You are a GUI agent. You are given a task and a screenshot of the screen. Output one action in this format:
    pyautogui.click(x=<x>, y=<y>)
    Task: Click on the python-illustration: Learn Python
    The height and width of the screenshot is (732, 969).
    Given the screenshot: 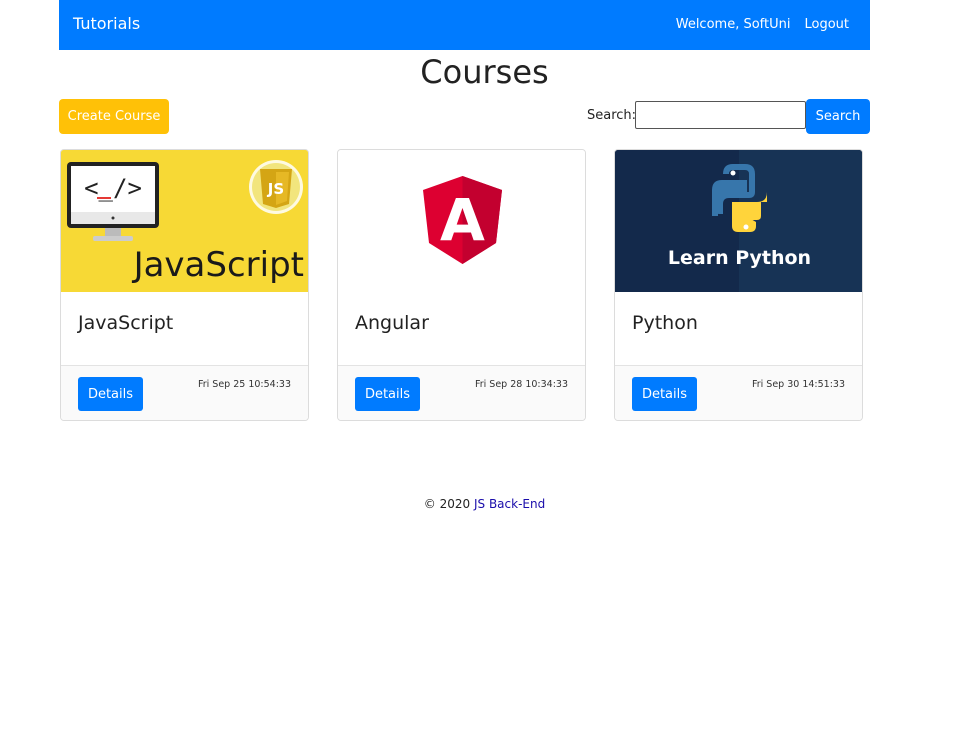 What is the action you would take?
    pyautogui.click(x=738, y=221)
    